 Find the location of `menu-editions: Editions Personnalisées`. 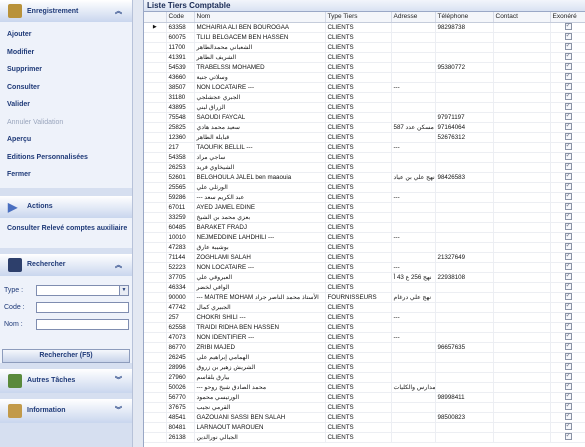

menu-editions: Editions Personnalisées is located at coordinates (66, 158).